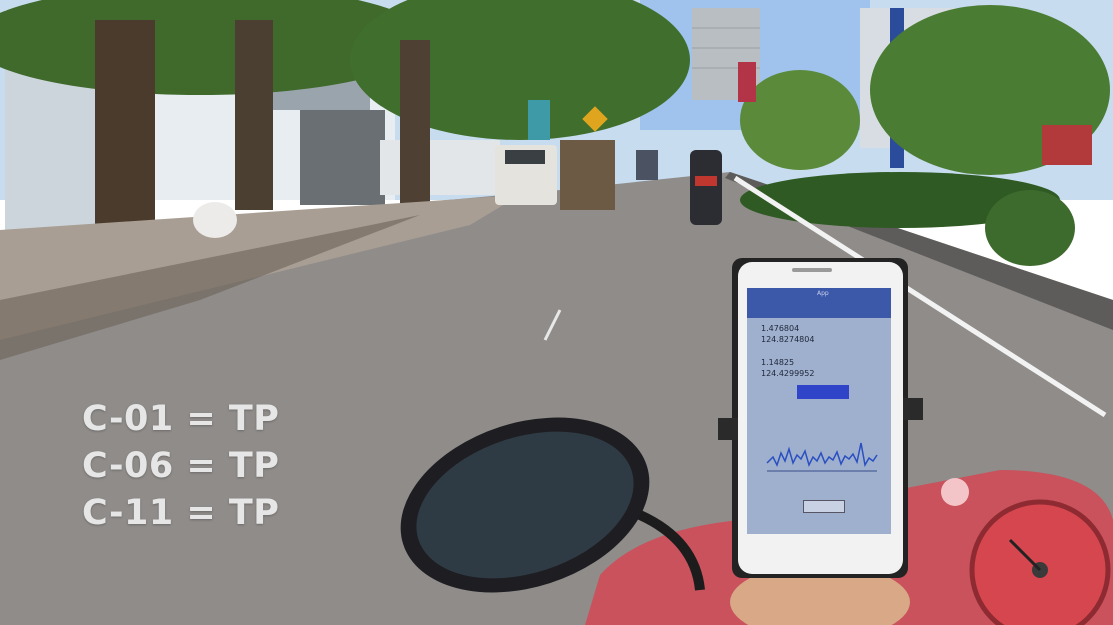 This screenshot has height=625, width=1113. Describe the element at coordinates (747, 82) in the screenshot. I see `billboard` at that location.